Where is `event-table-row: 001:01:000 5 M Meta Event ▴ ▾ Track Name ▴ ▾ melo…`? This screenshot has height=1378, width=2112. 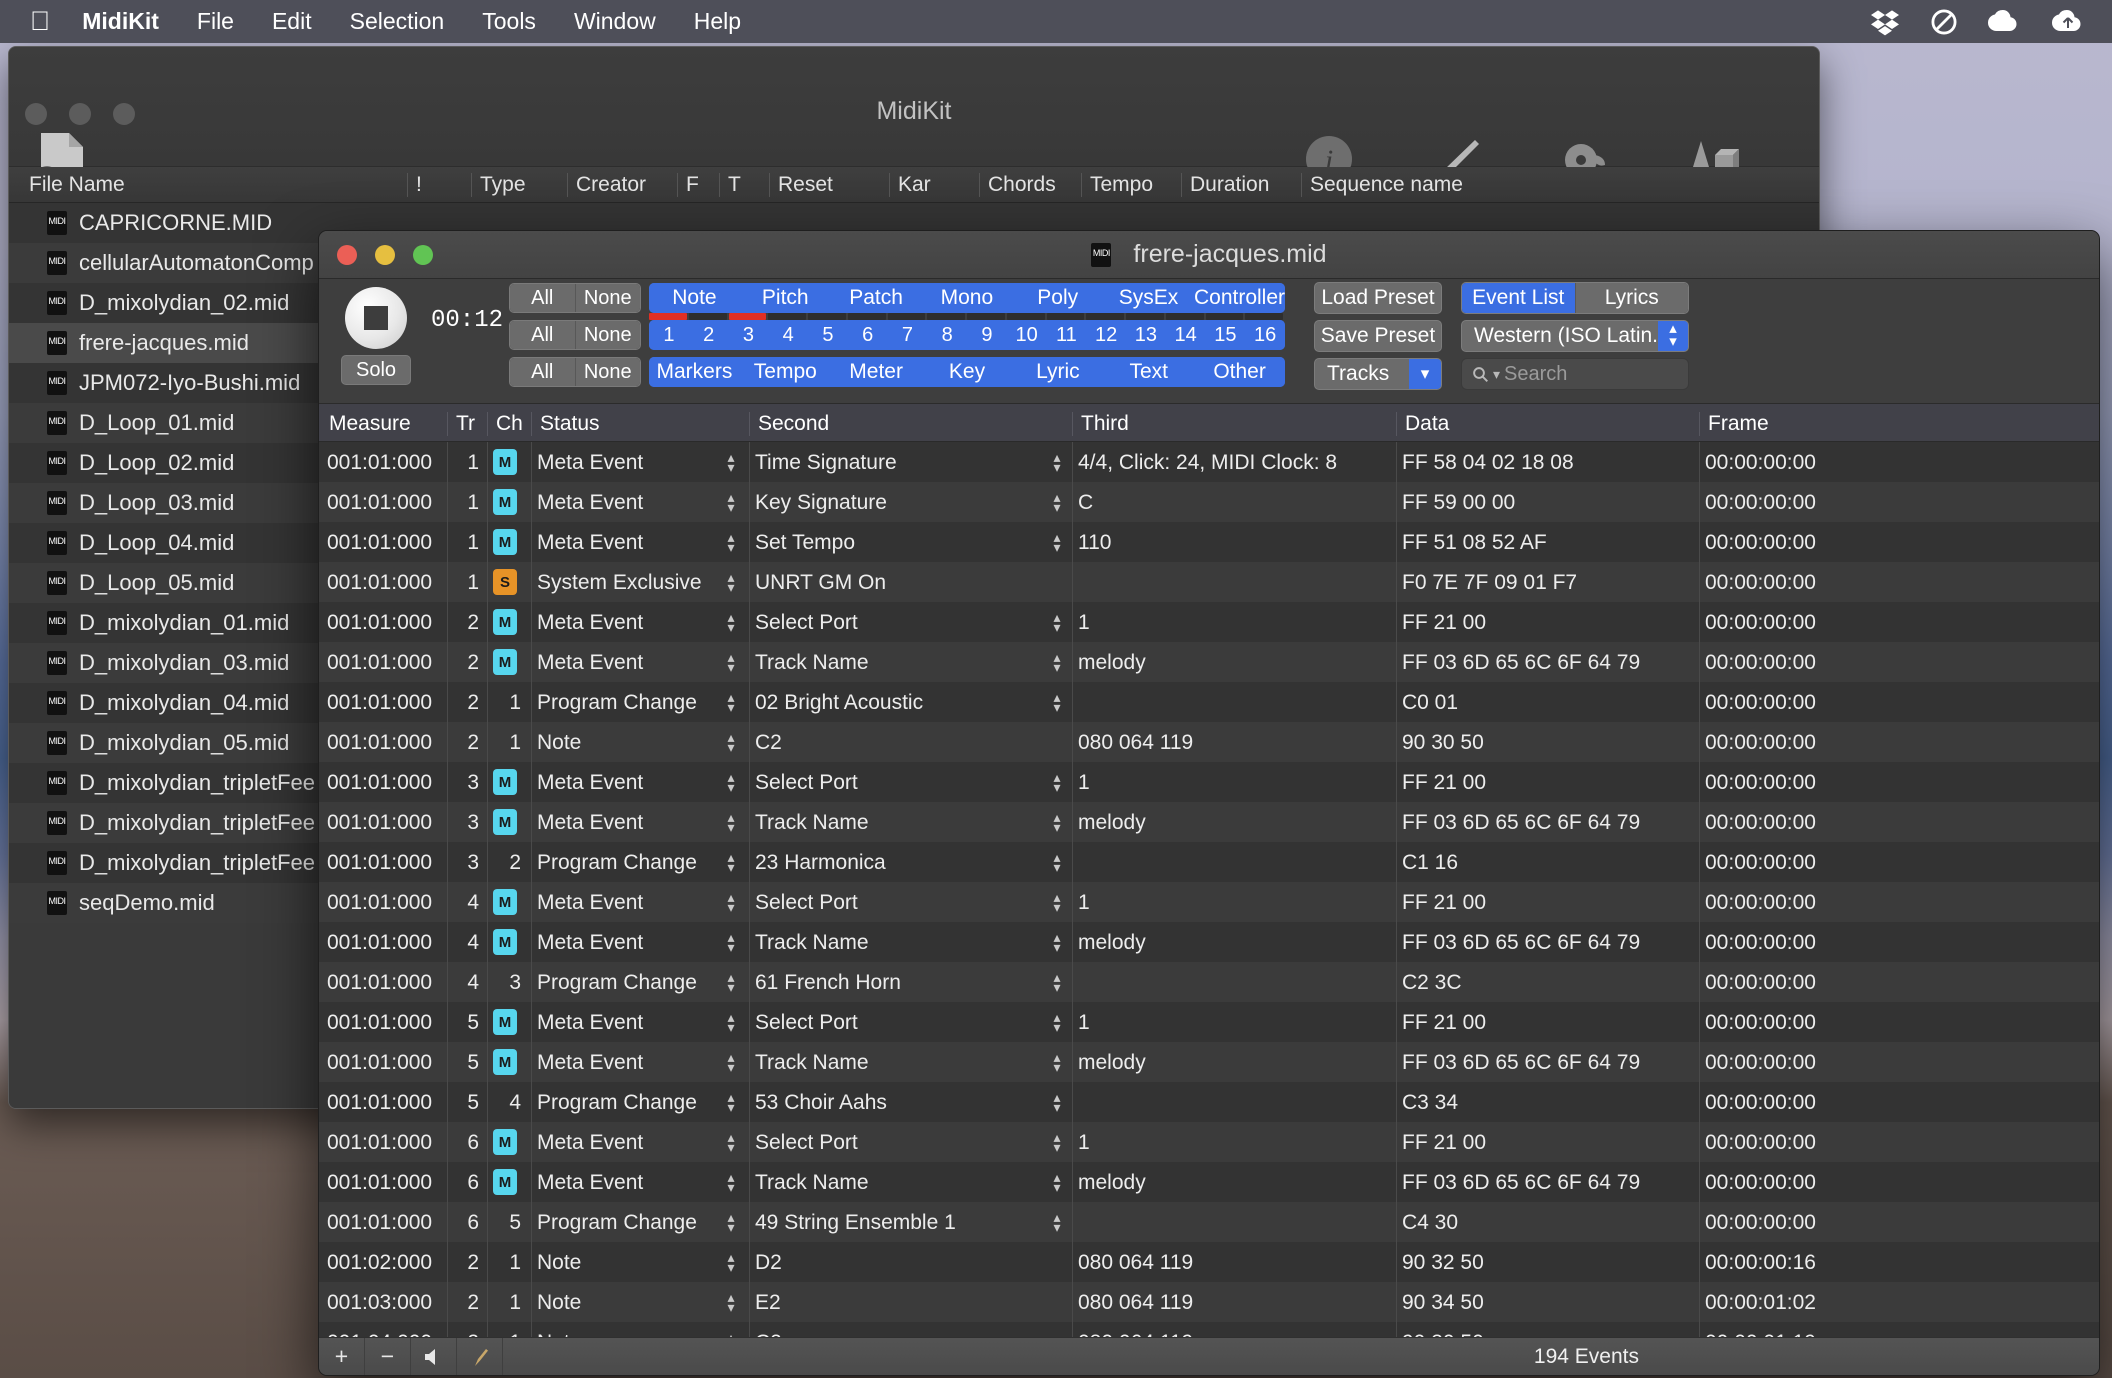
event-table-row: 001:01:000 5 M Meta Event ▴ ▾ Track Name ▴ ▾ melo… is located at coordinates (1209, 1062).